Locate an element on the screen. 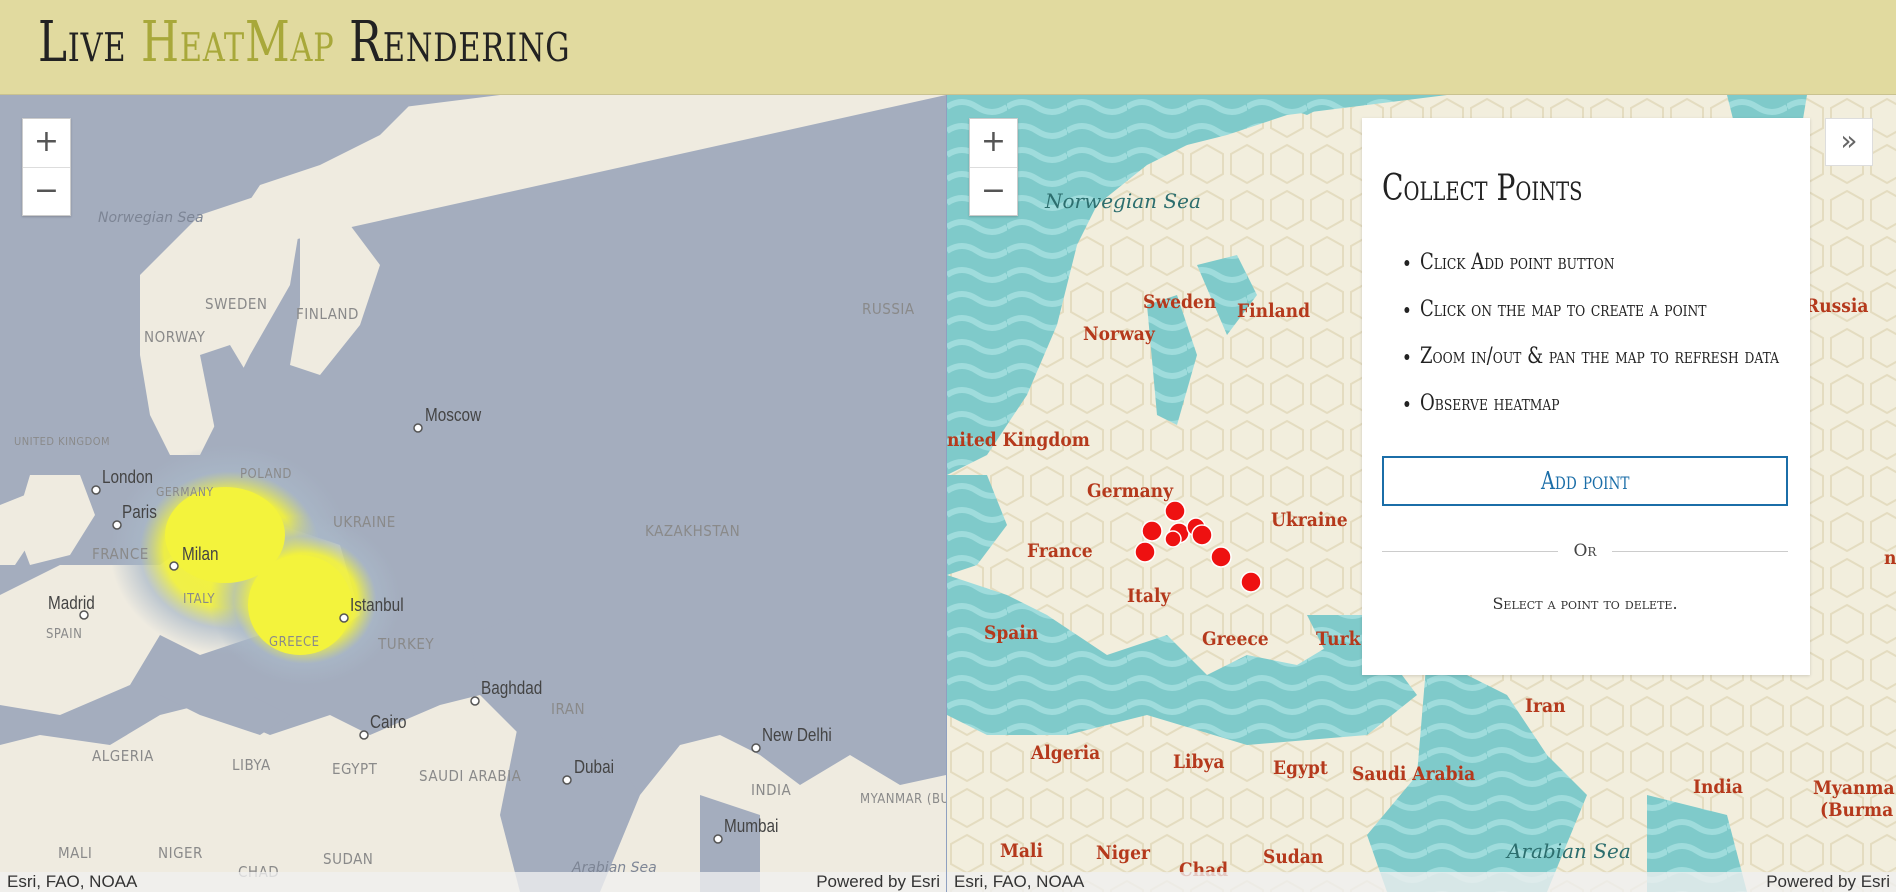 Image resolution: width=1896 pixels, height=892 pixels. delete-hint: Select a point to delete. is located at coordinates (1585, 603).